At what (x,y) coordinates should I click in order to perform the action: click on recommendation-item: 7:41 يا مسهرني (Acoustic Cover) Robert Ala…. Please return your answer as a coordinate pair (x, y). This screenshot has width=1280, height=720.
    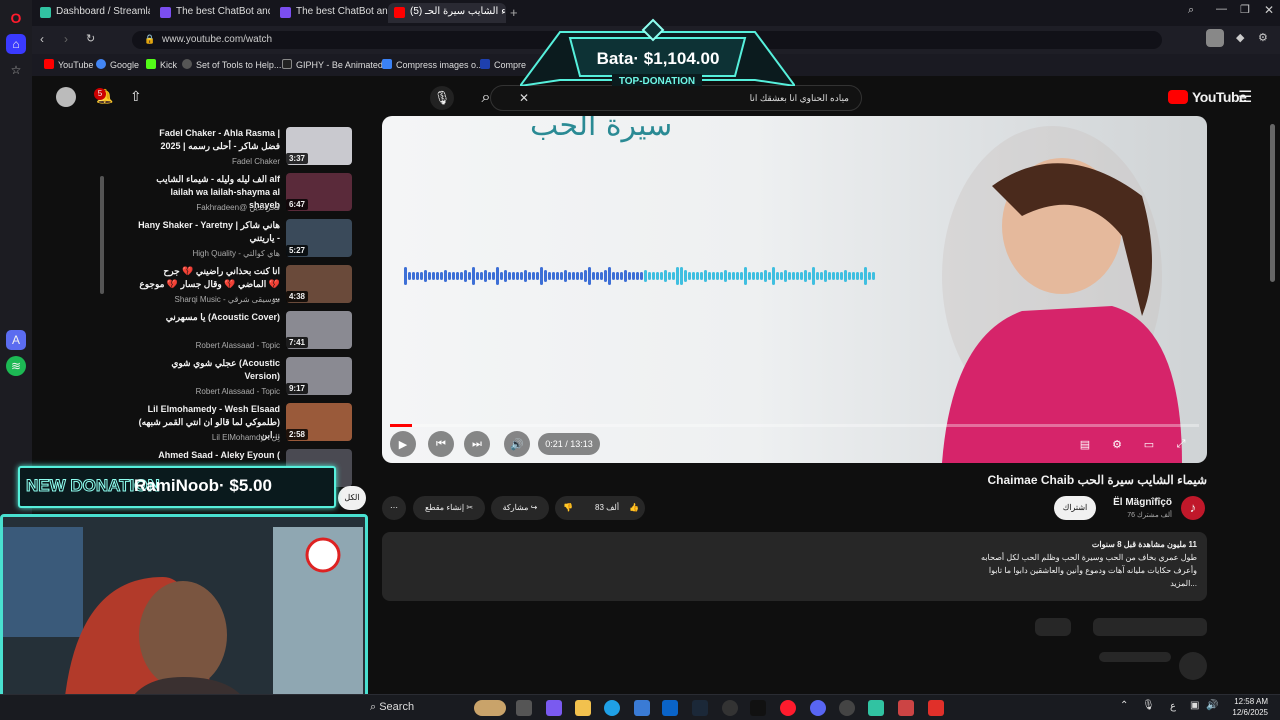
    Looking at the image, I should click on (252, 336).